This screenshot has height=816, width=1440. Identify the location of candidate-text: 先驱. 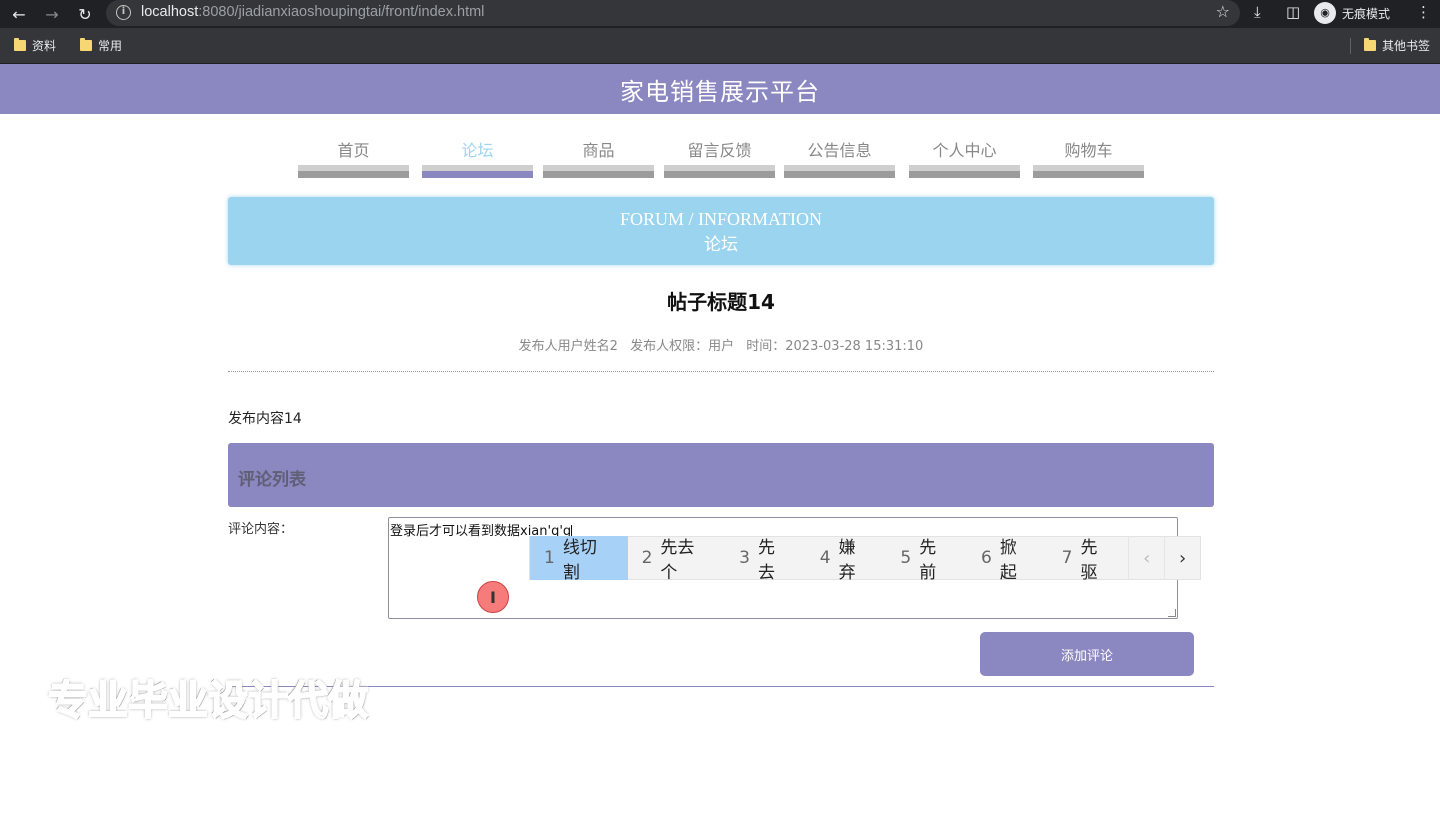
(1089, 560).